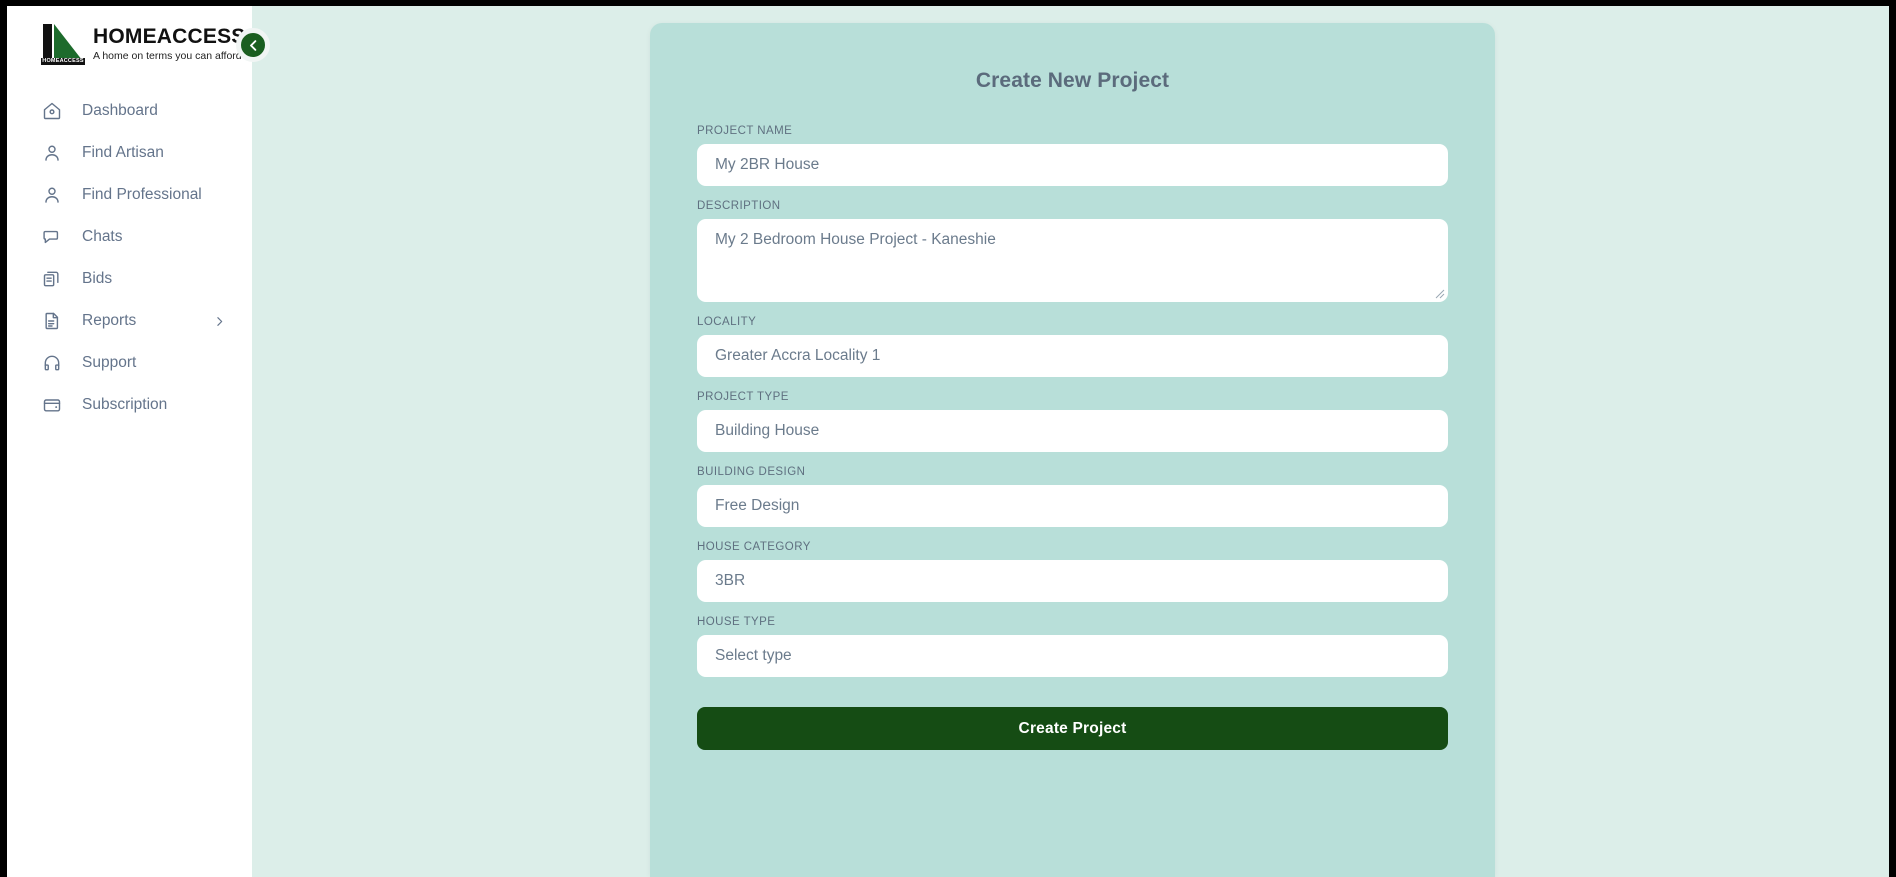  What do you see at coordinates (52, 321) in the screenshot?
I see `document-icon` at bounding box center [52, 321].